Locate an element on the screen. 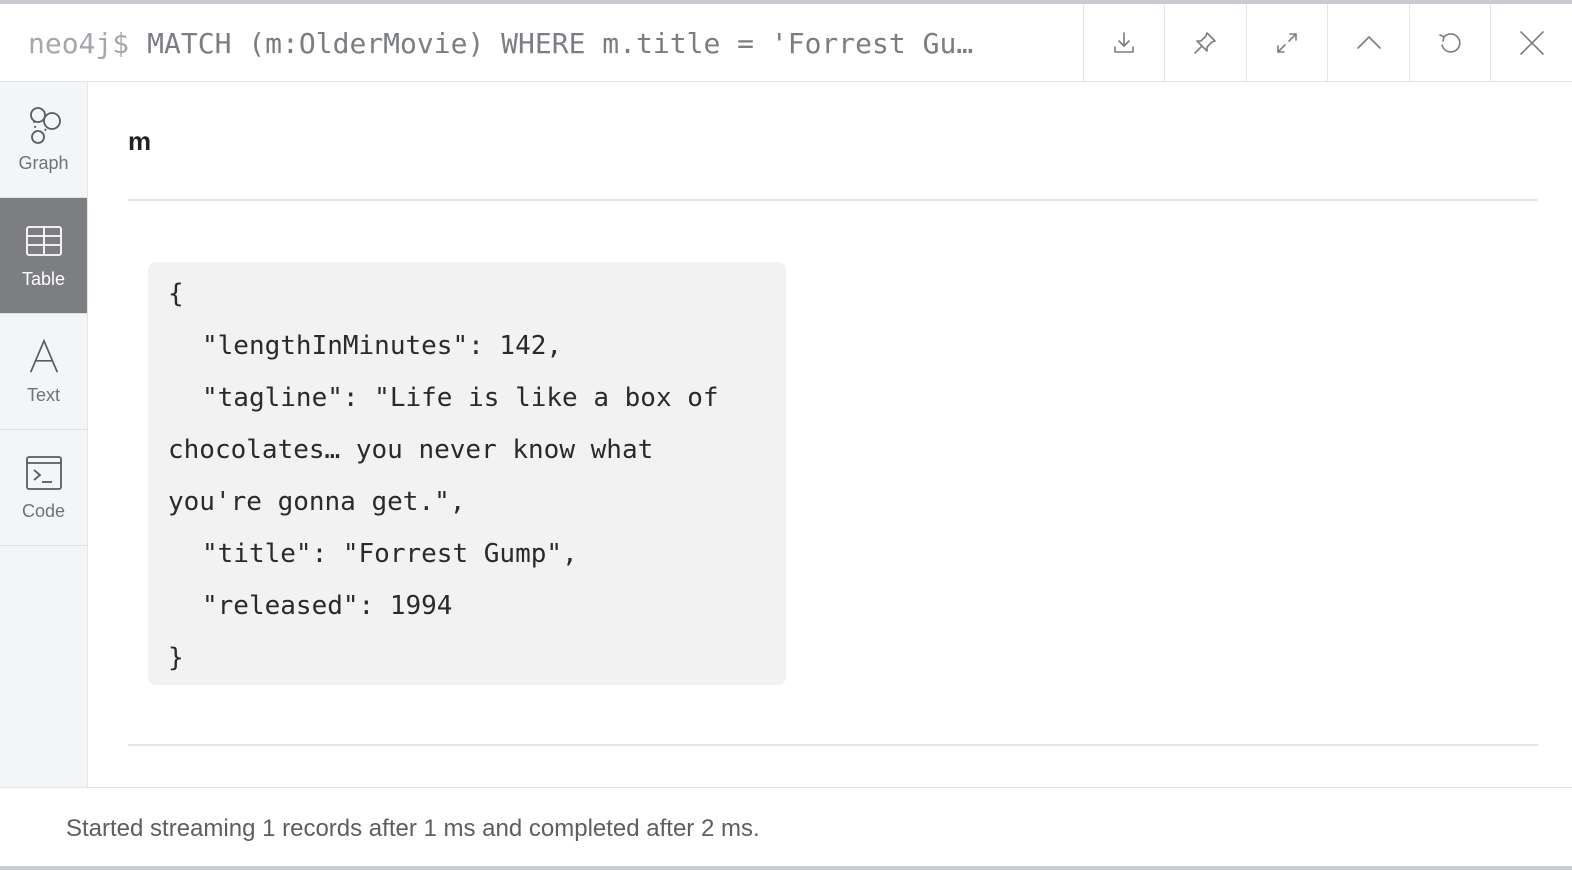 This screenshot has height=870, width=1572. pin-button is located at coordinates (1205, 43).